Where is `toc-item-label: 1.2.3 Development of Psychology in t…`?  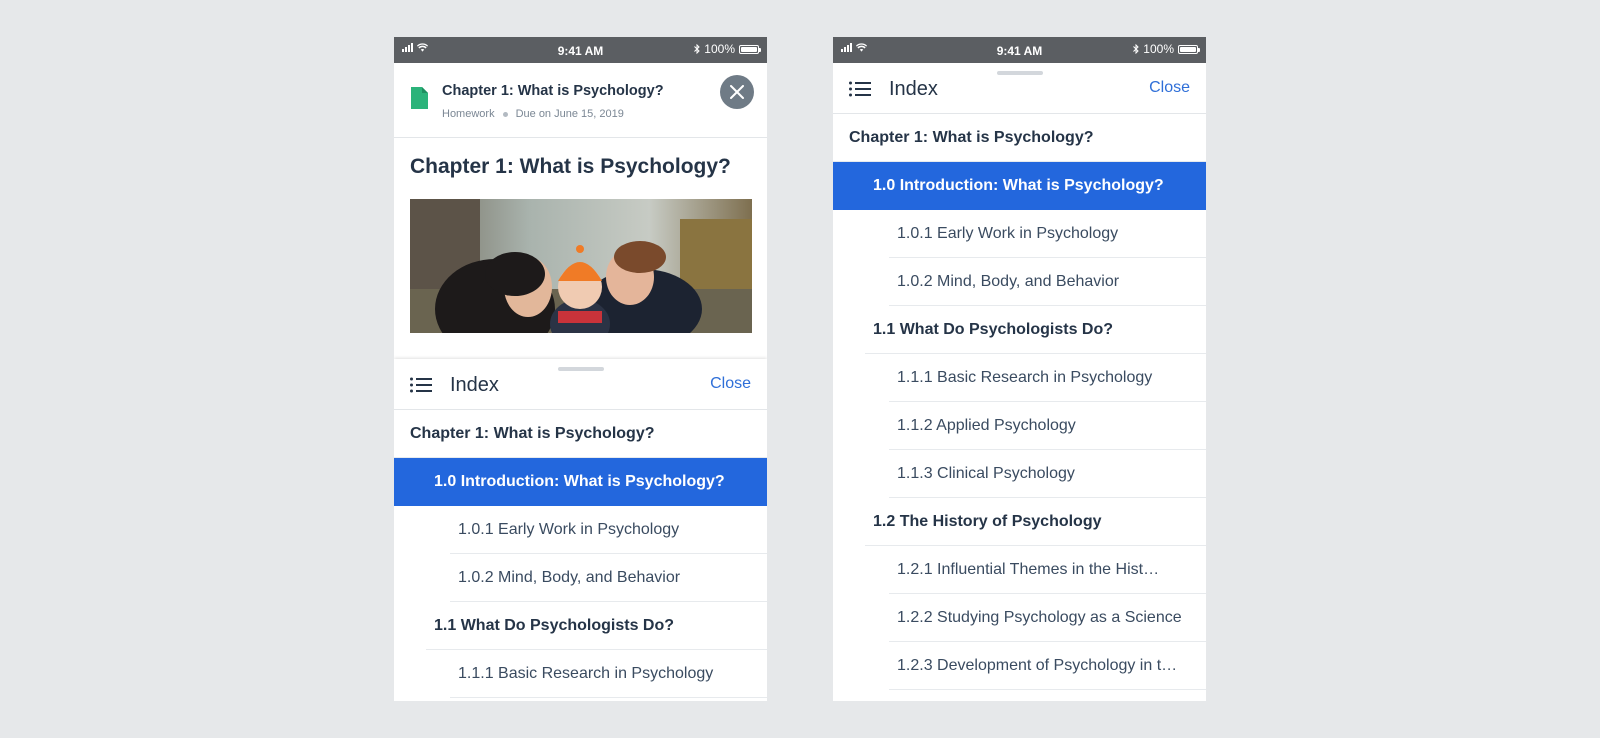
toc-item-label: 1.2.3 Development of Psychology in t… is located at coordinates (1037, 665).